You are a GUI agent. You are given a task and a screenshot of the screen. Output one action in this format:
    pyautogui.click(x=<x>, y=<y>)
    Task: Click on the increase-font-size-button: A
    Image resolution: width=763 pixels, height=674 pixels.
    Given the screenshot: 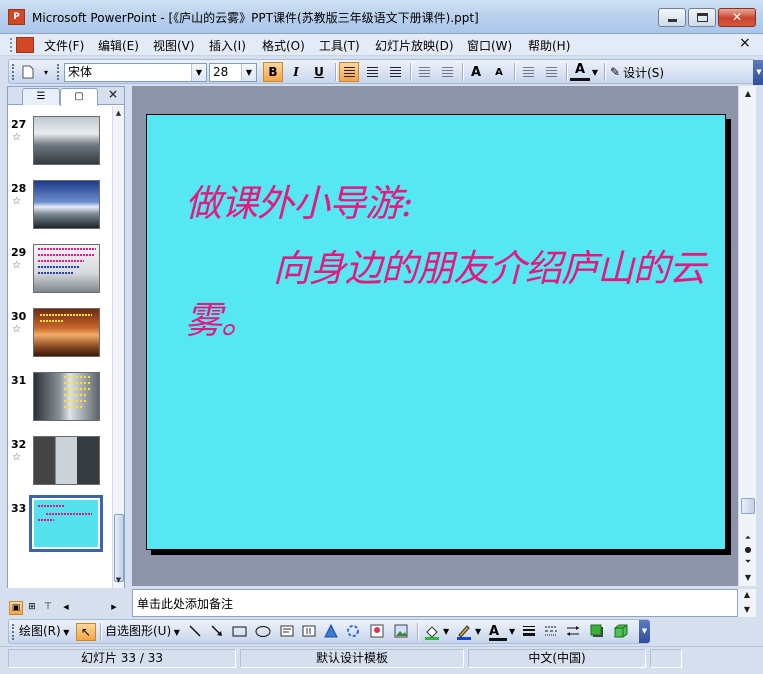 What is the action you would take?
    pyautogui.click(x=476, y=72)
    